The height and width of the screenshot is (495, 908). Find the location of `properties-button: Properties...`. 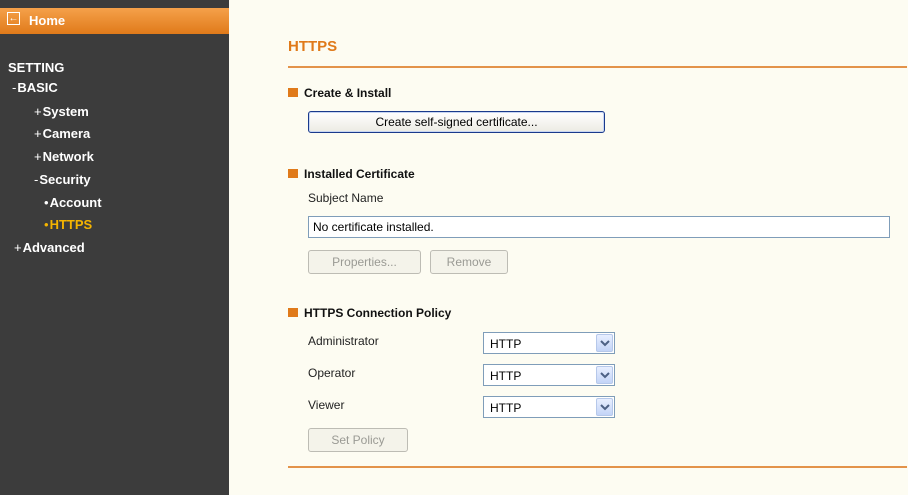

properties-button: Properties... is located at coordinates (364, 262).